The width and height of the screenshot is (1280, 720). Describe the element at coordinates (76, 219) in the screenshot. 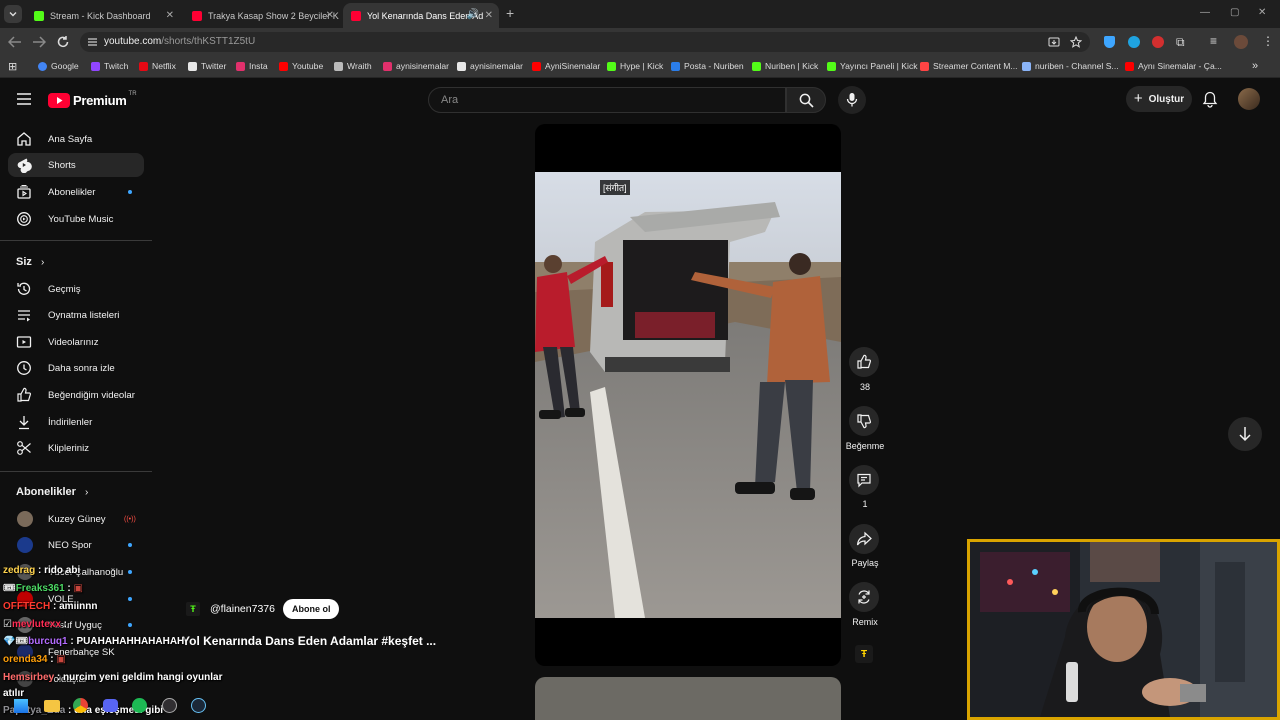

I see `sidebar-item-youtube-music: YouTube Music` at that location.